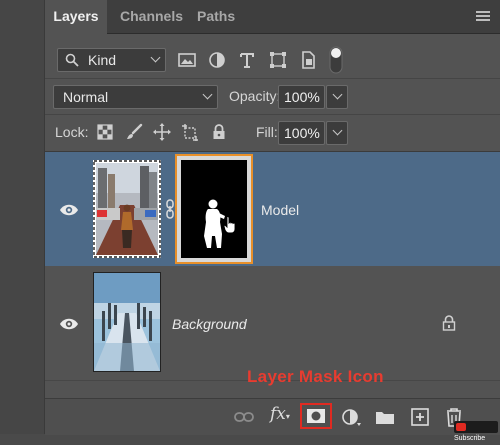 Image resolution: width=500 pixels, height=445 pixels. What do you see at coordinates (272, 17) in the screenshot?
I see `panel-tab-bar: Layers Channels Paths` at bounding box center [272, 17].